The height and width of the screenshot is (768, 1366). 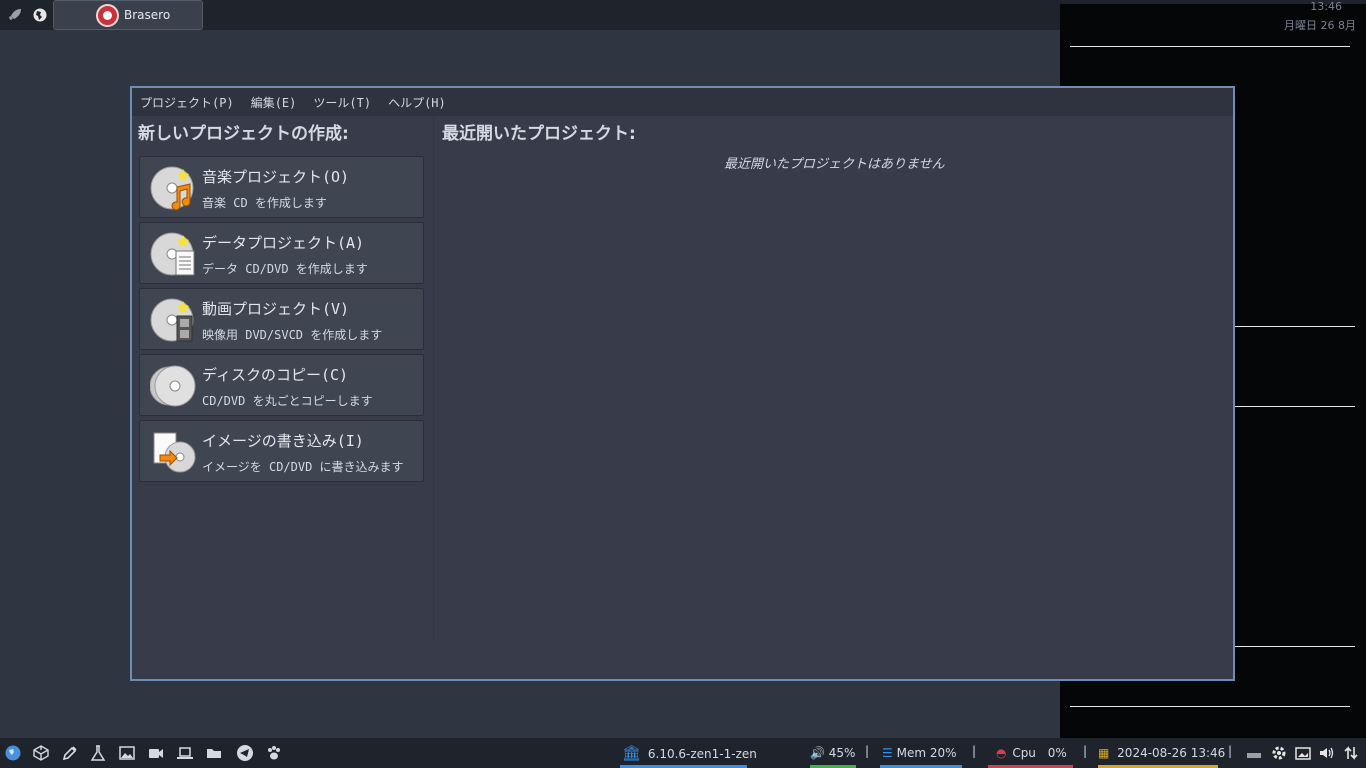 What do you see at coordinates (41, 753) in the screenshot?
I see `codepen-icon` at bounding box center [41, 753].